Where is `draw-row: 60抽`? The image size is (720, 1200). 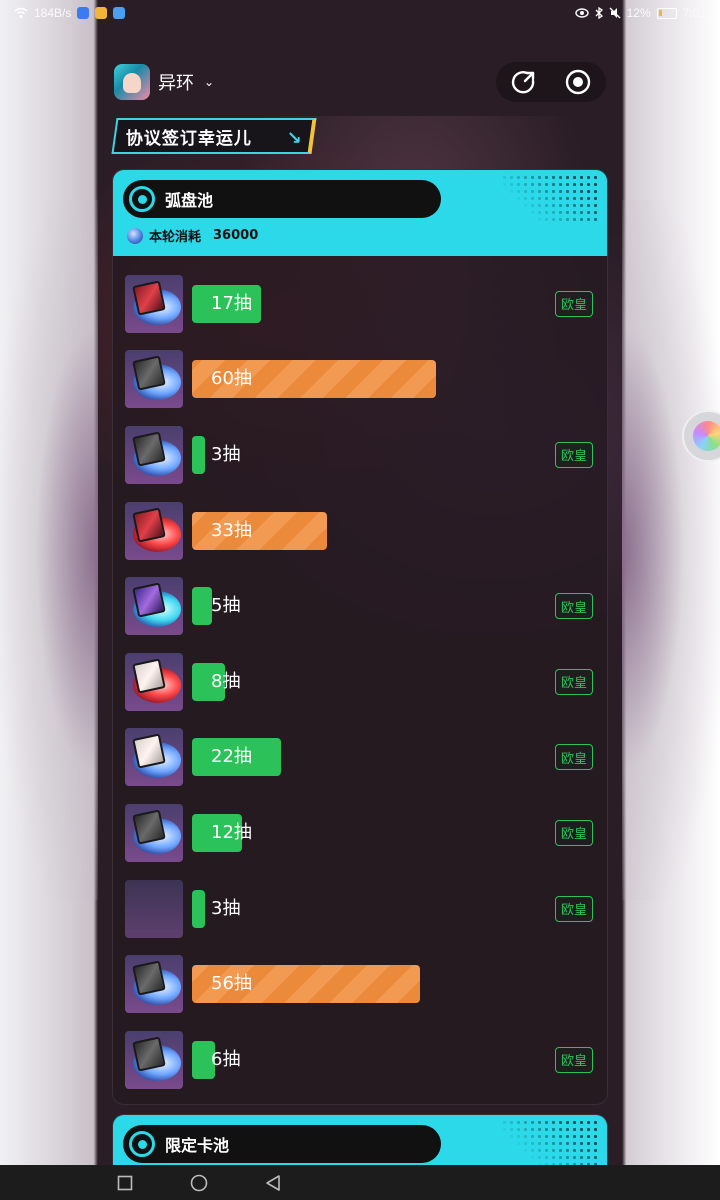 draw-row: 60抽 is located at coordinates (360, 380).